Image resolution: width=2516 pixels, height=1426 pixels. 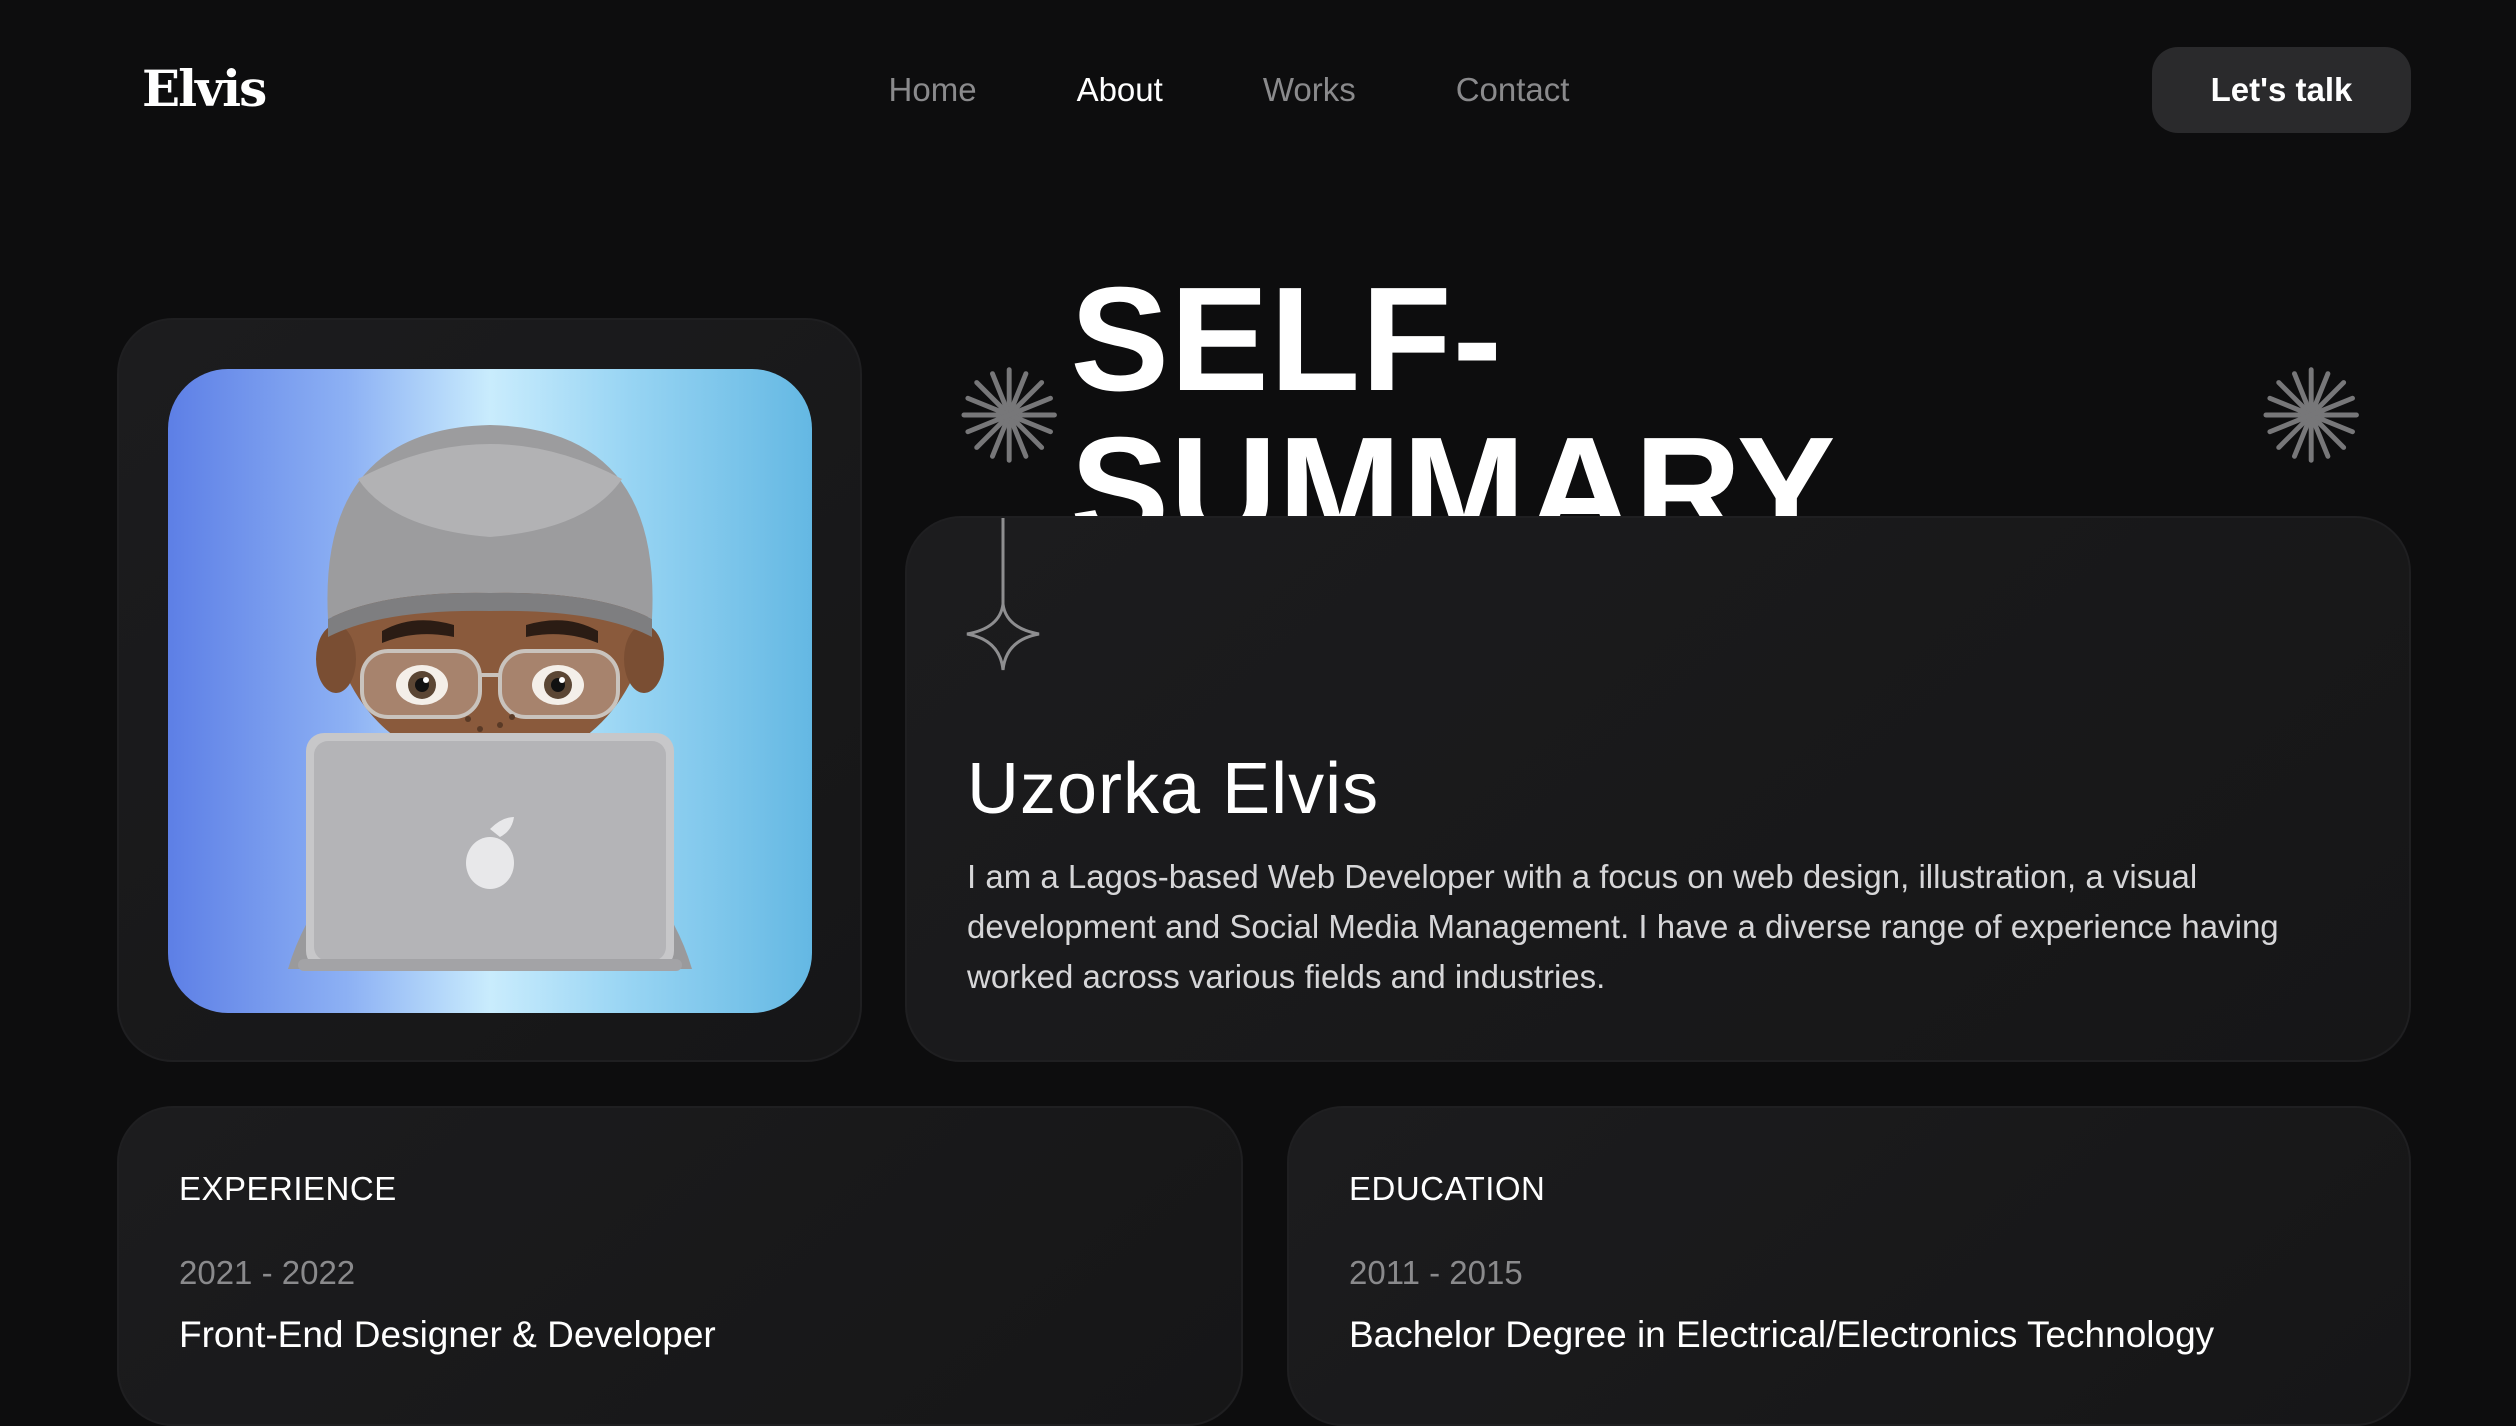 What do you see at coordinates (1660, 415) in the screenshot?
I see `title-row: SELF-SUMMARY` at bounding box center [1660, 415].